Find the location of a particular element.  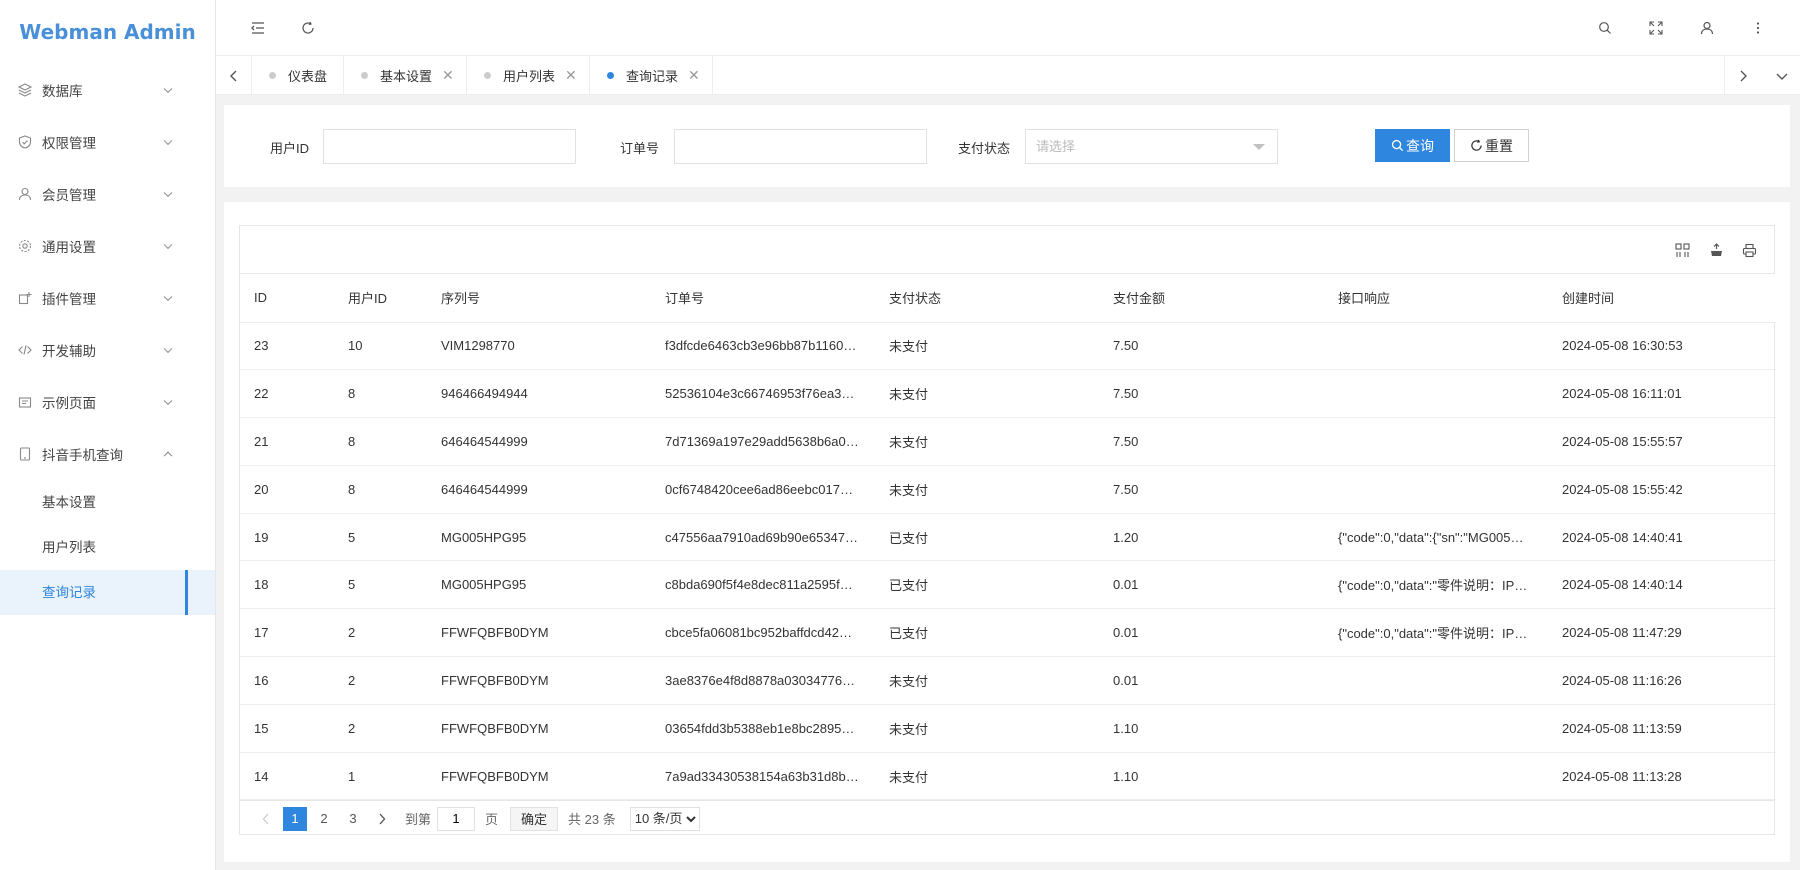

sidebar-item-general-settings: 通用设置 is located at coordinates (107, 246).